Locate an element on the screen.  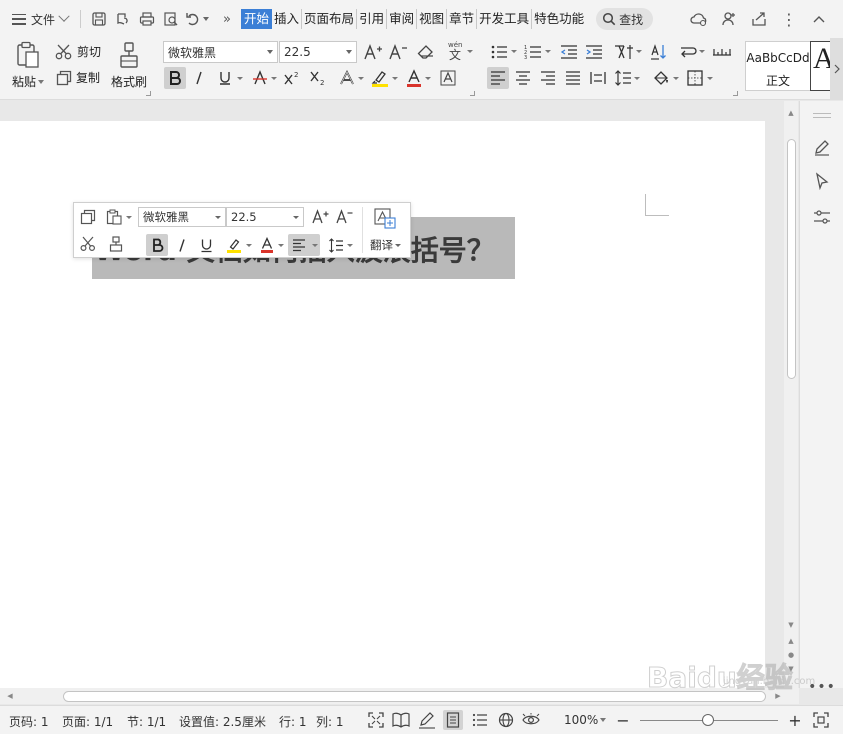
tab-references: 引用 is located at coordinates (372, 19).